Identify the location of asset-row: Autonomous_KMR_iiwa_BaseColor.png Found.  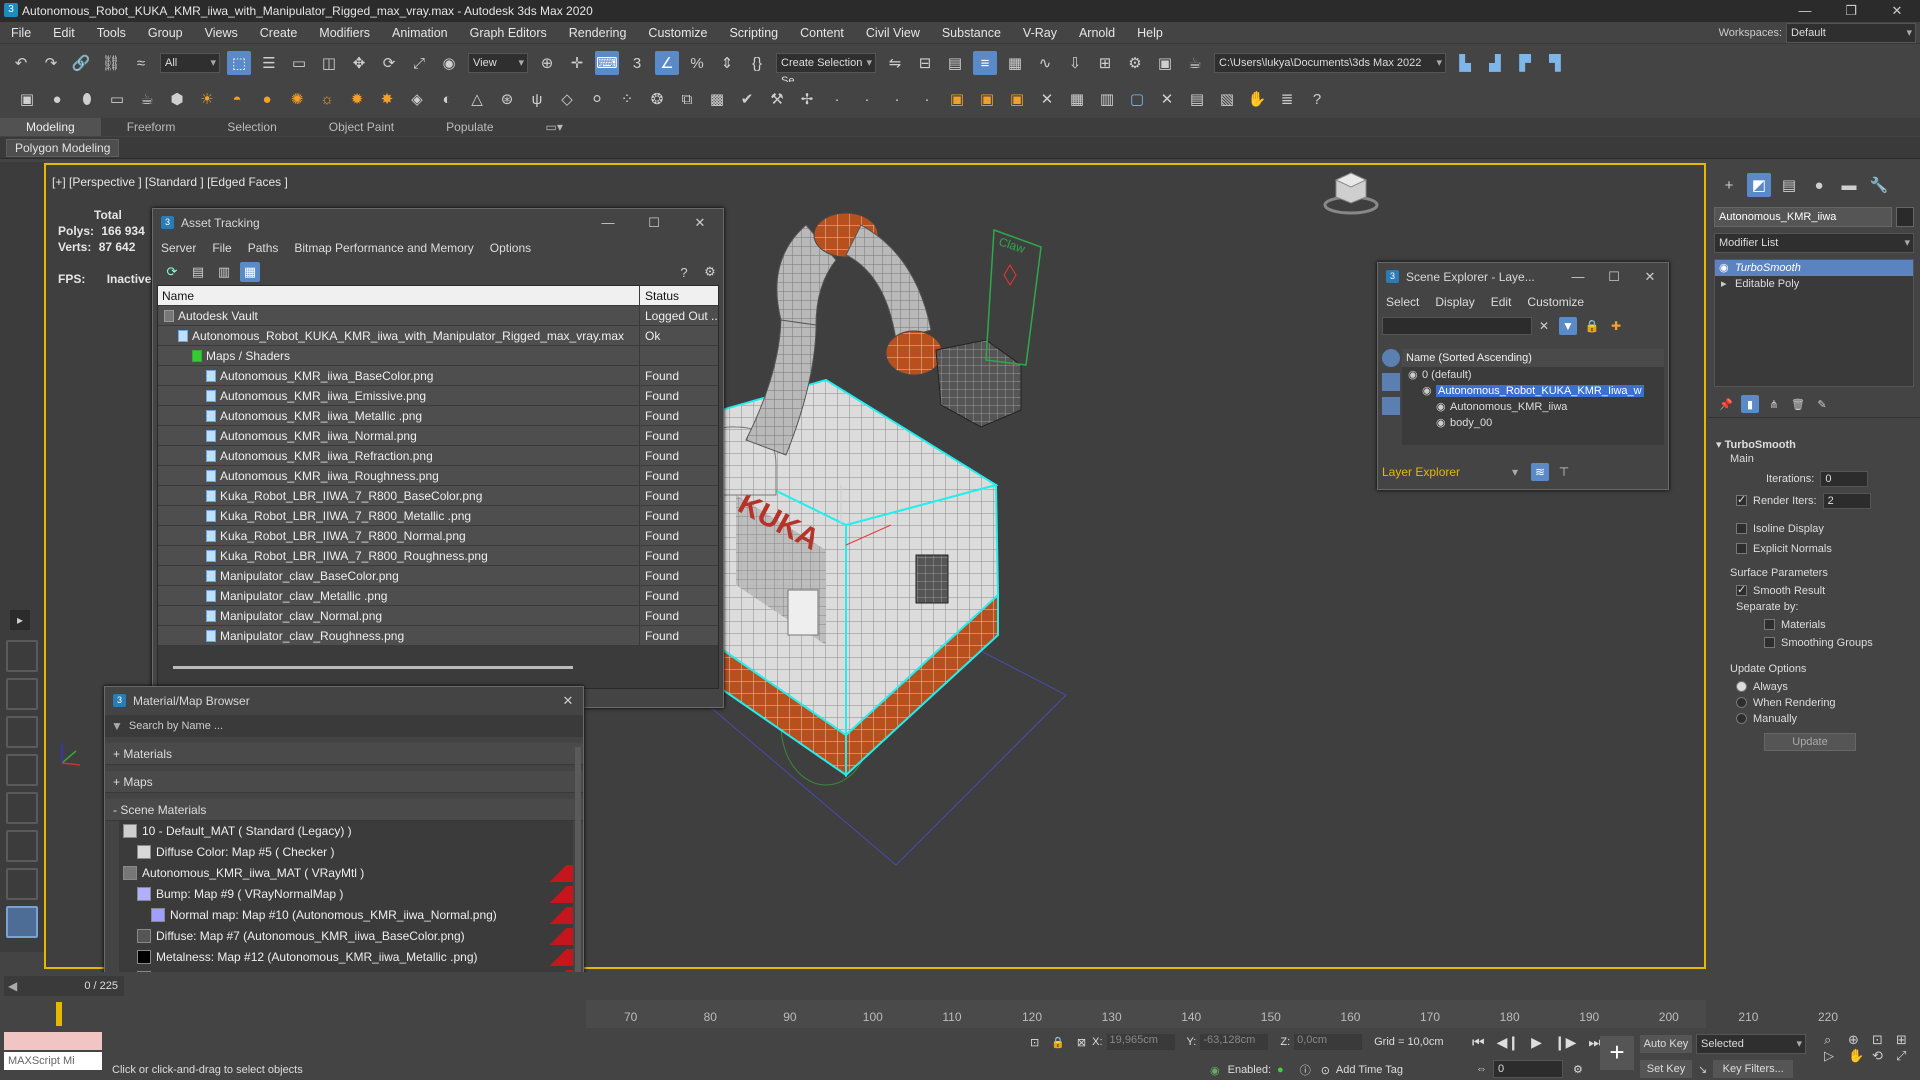
(438, 376).